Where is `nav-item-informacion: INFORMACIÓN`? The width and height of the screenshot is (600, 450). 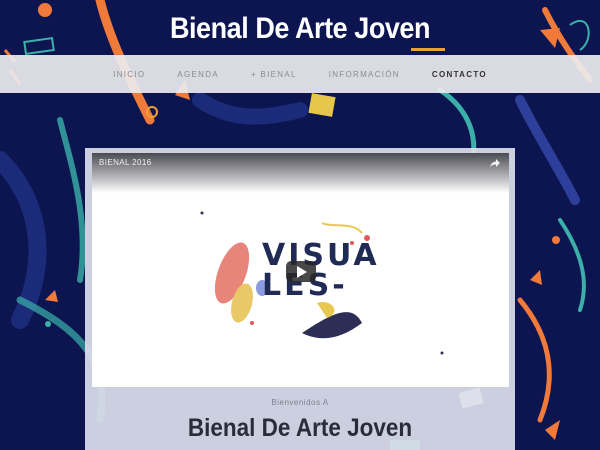
nav-item-informacion: INFORMACIÓN is located at coordinates (364, 74).